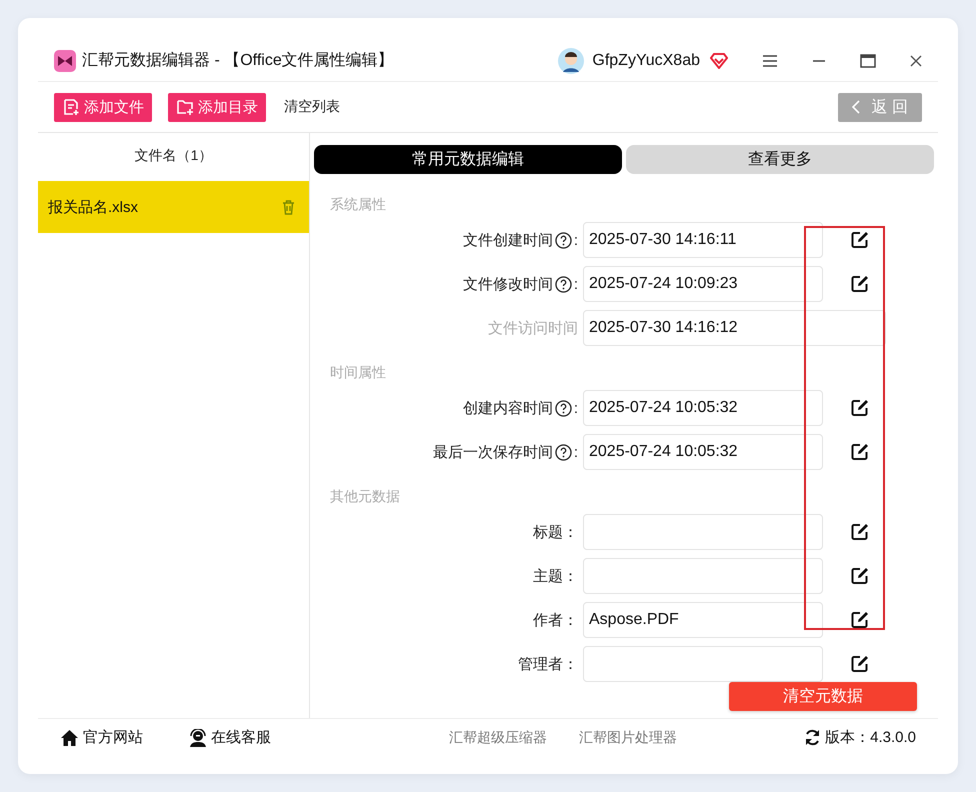  I want to click on maximize-icon, so click(868, 61).